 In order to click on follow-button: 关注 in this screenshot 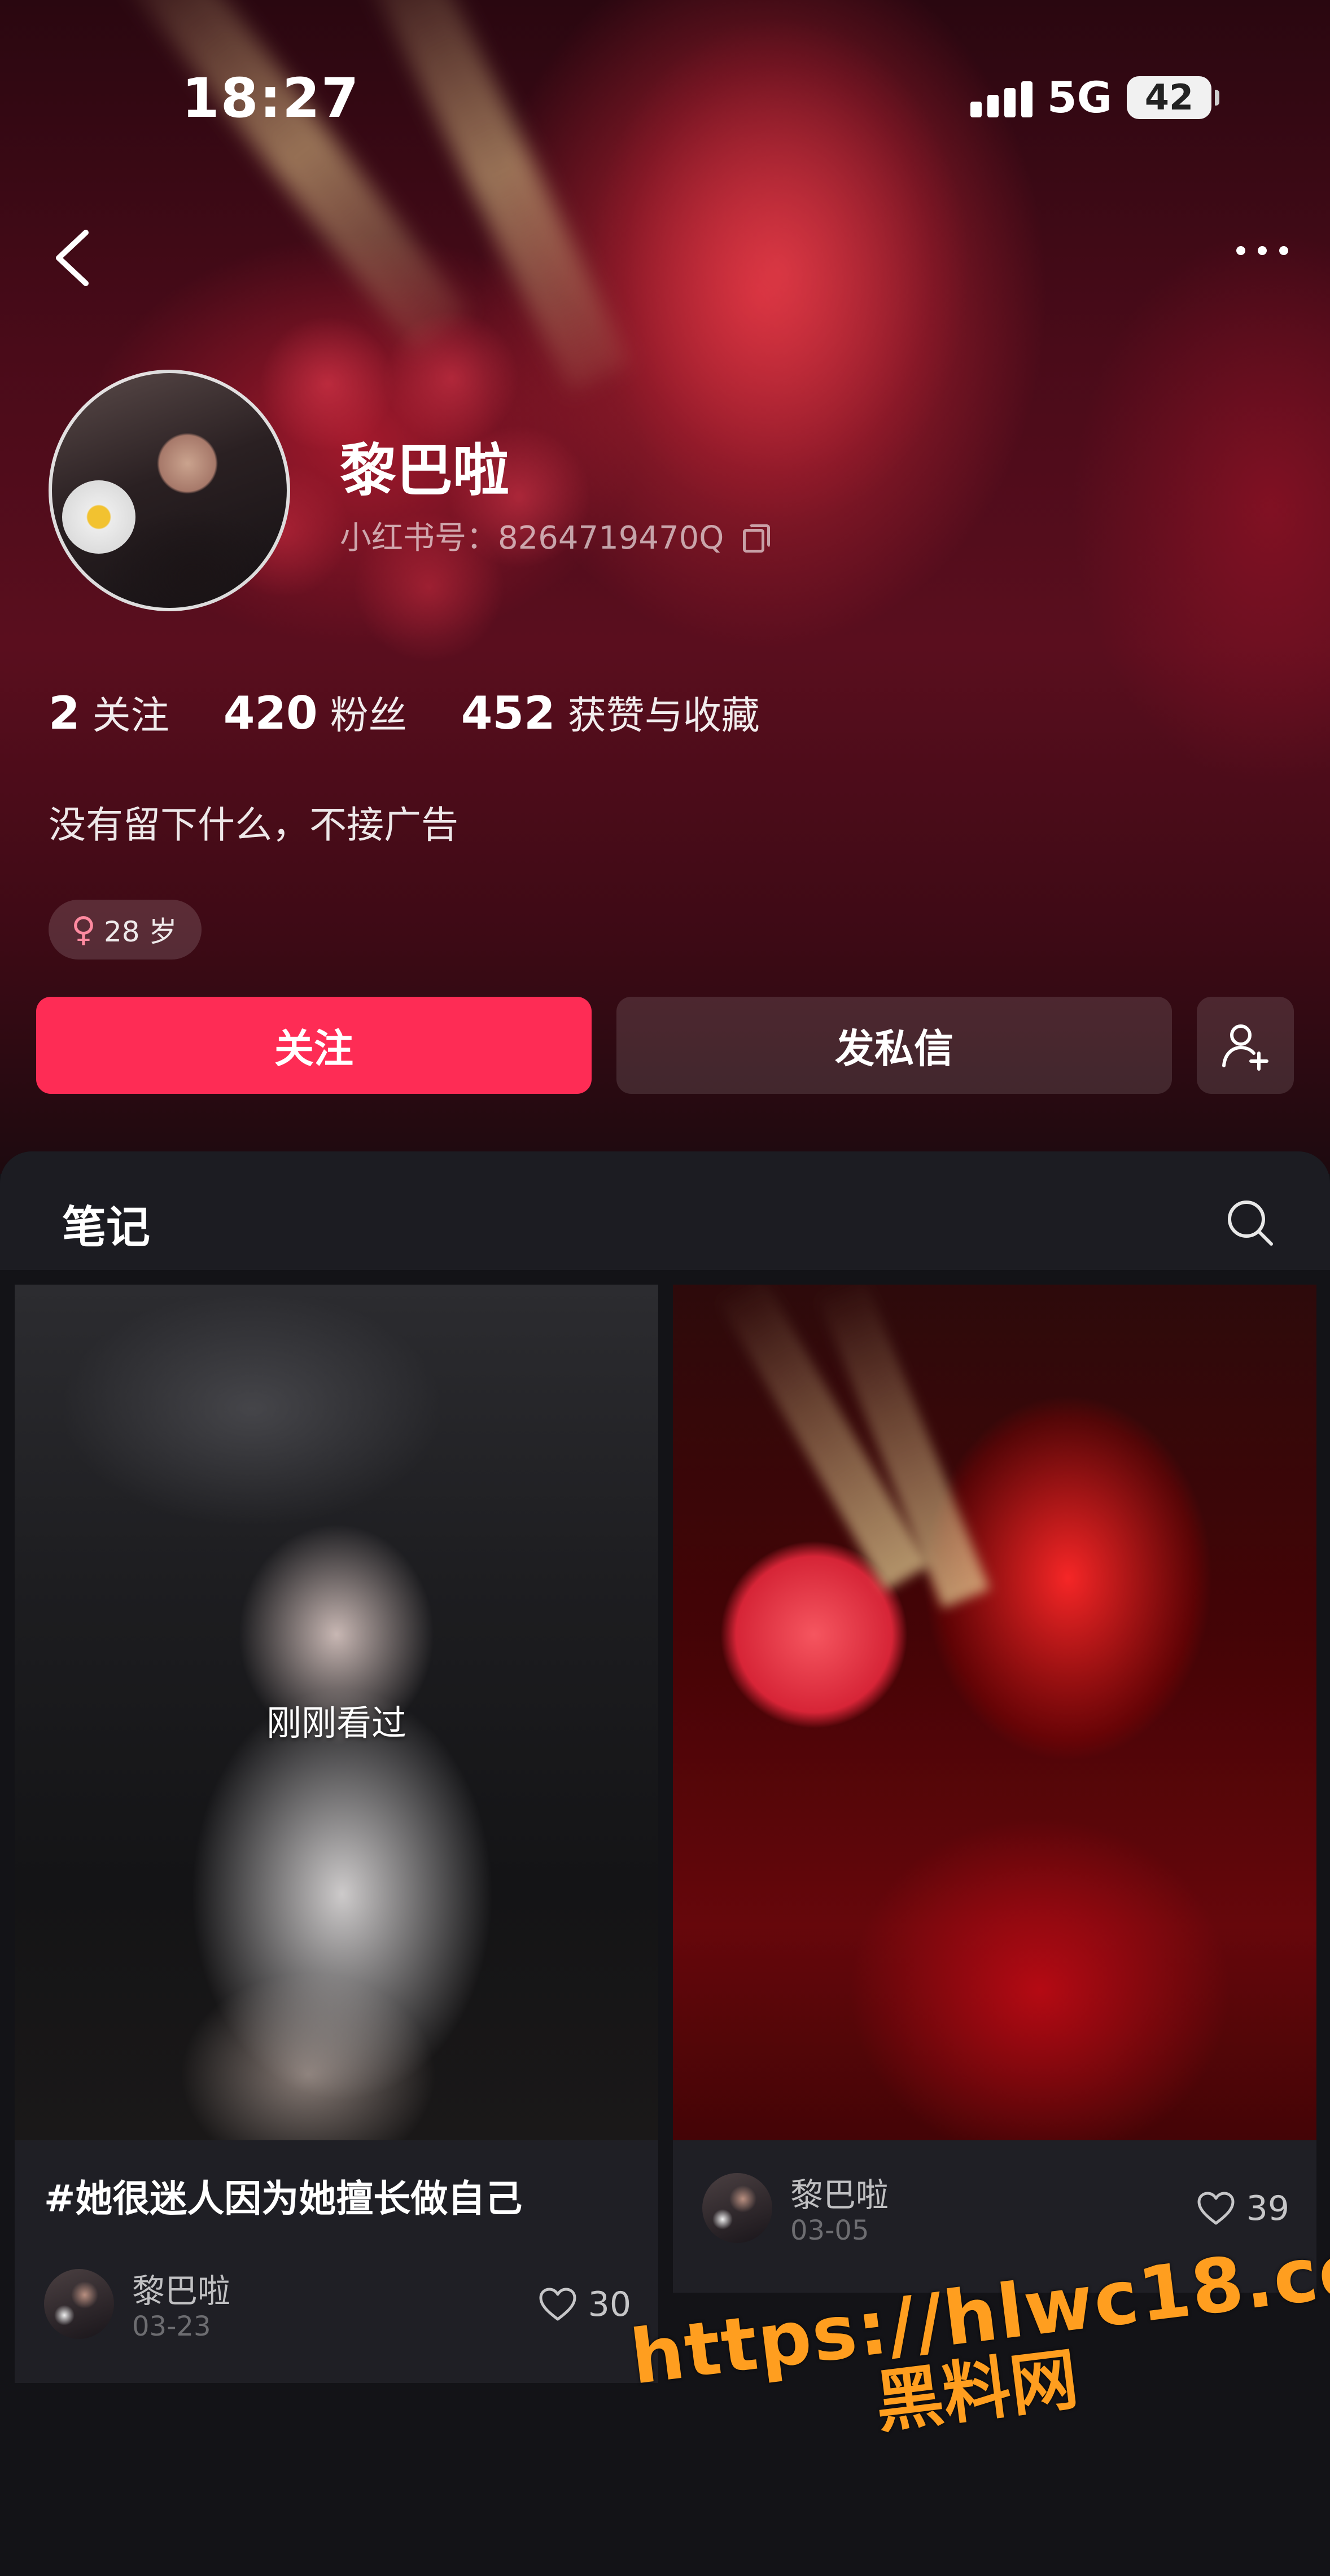, I will do `click(314, 1045)`.